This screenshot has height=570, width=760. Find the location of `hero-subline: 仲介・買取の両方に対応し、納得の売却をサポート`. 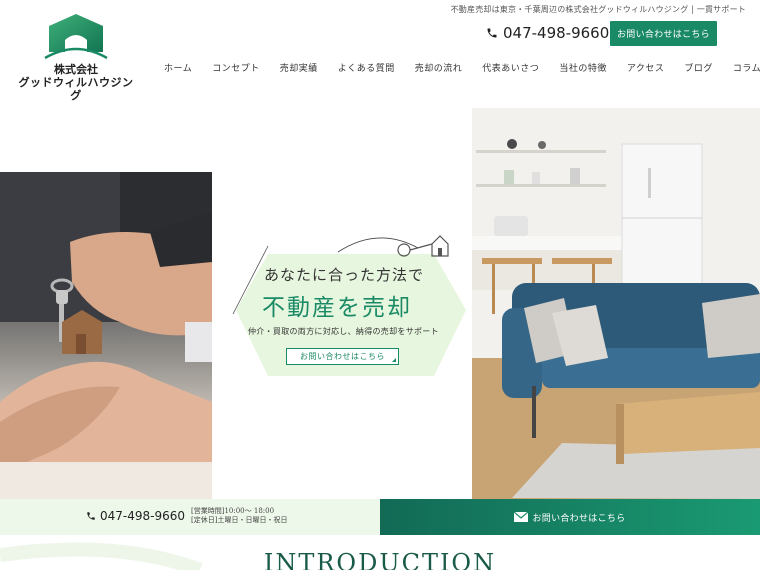

hero-subline: 仲介・買取の両方に対応し、納得の売却をサポート is located at coordinates (343, 331).